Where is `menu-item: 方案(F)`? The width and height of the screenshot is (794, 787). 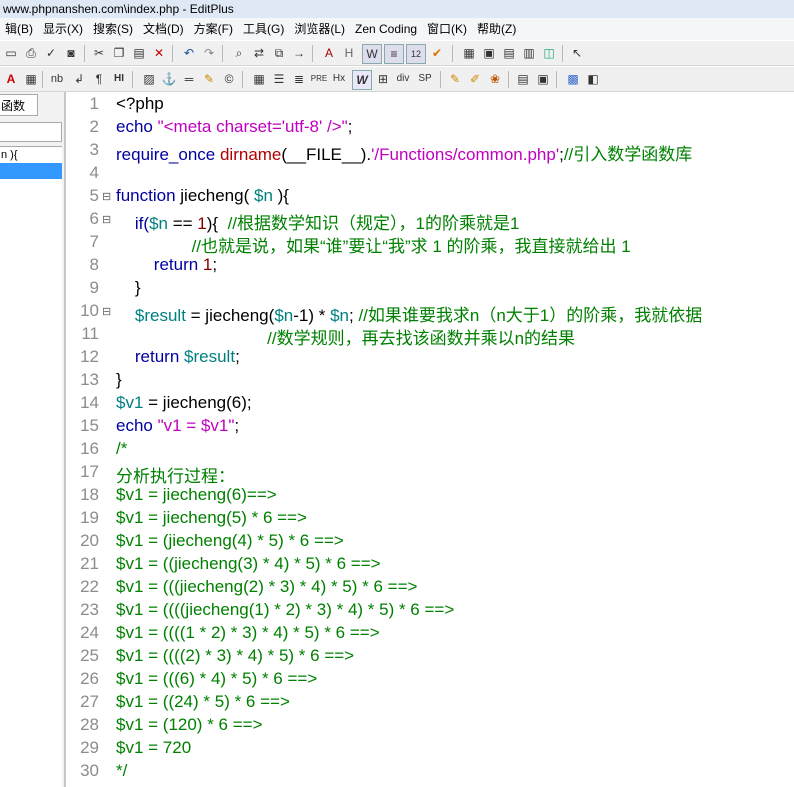 menu-item: 方案(F) is located at coordinates (213, 29).